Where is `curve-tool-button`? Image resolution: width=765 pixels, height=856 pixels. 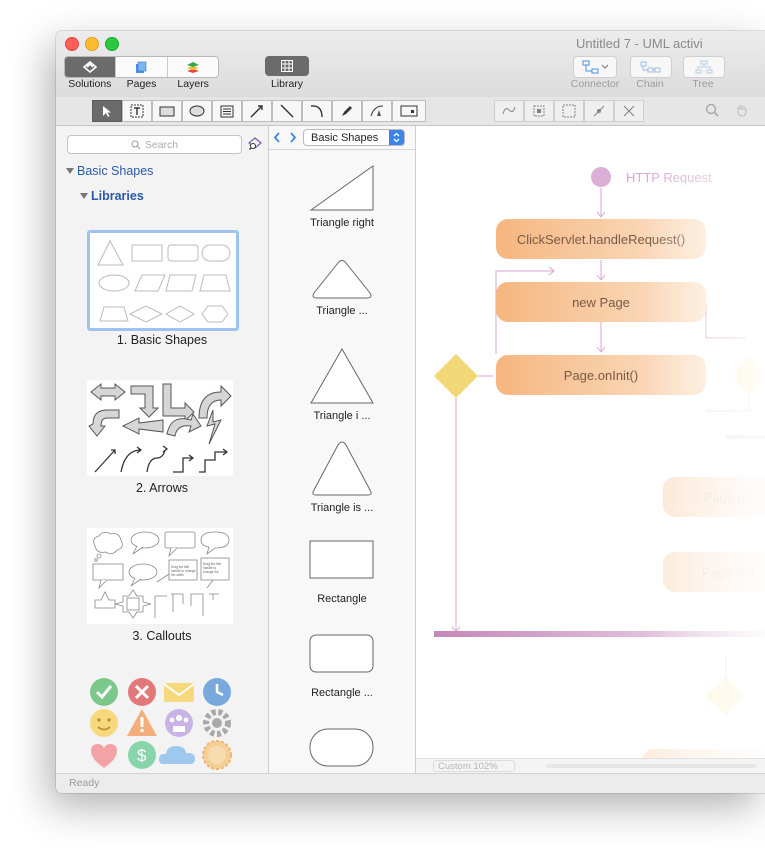
curve-tool-button is located at coordinates (317, 111).